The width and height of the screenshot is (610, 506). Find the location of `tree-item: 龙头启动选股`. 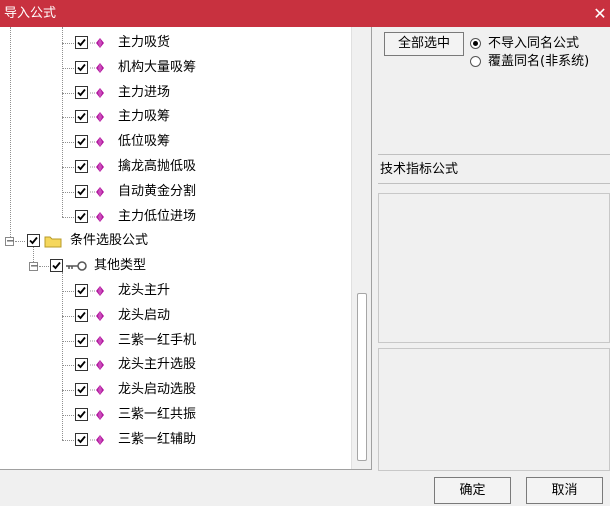

tree-item: 龙头启动选股 is located at coordinates (175, 391).